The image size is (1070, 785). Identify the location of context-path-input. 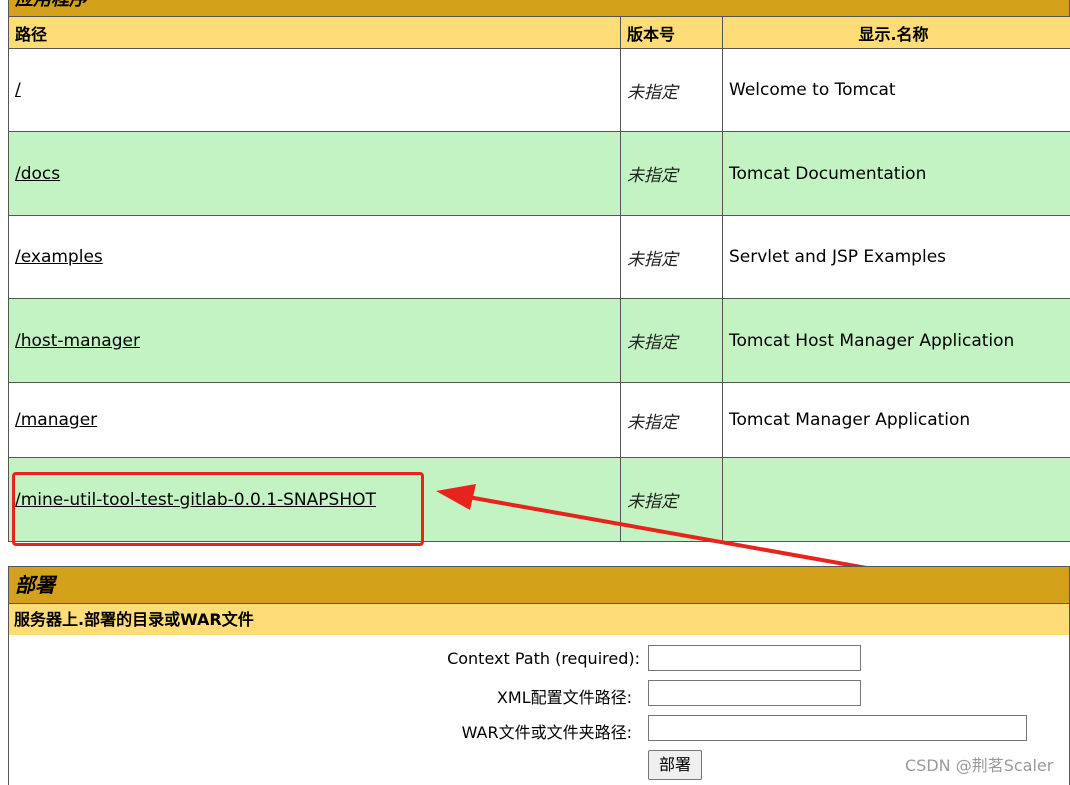
(754, 658).